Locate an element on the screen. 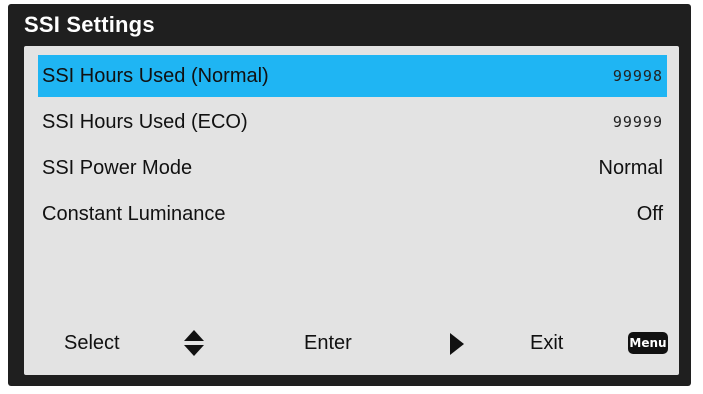 The height and width of the screenshot is (394, 703). enter-hint-label: Enter is located at coordinates (328, 343).